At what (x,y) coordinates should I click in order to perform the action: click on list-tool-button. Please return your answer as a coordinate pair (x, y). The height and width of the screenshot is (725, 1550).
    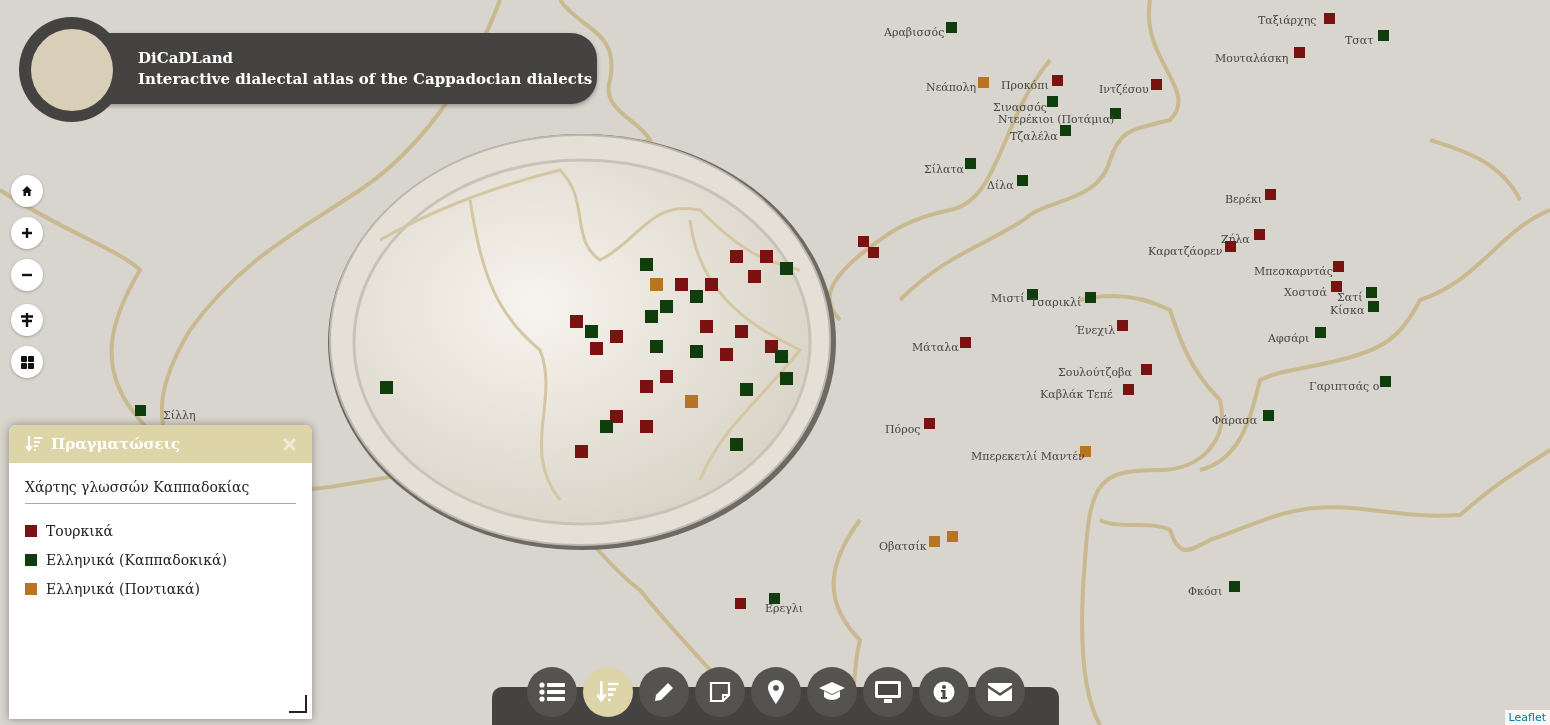
    Looking at the image, I should click on (552, 692).